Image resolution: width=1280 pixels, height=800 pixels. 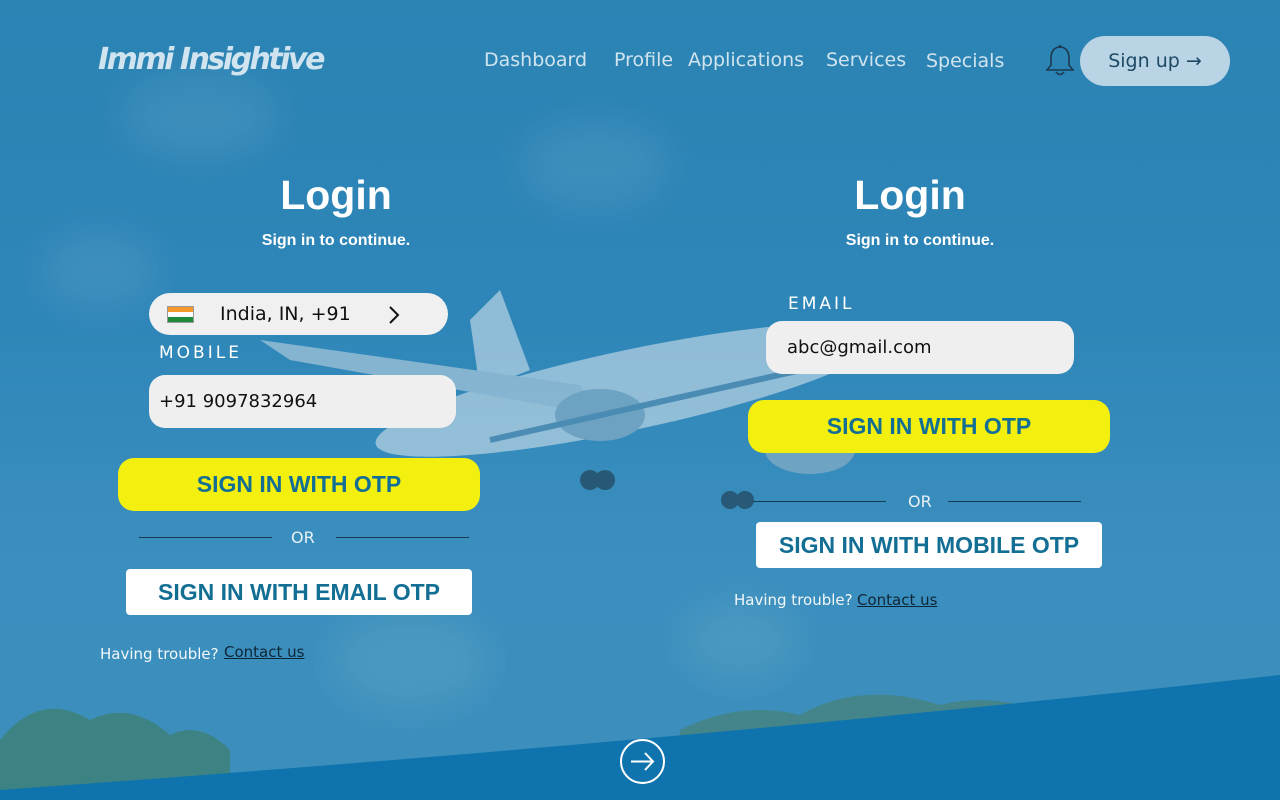 I want to click on right-contact-link: Contact us, so click(x=897, y=600).